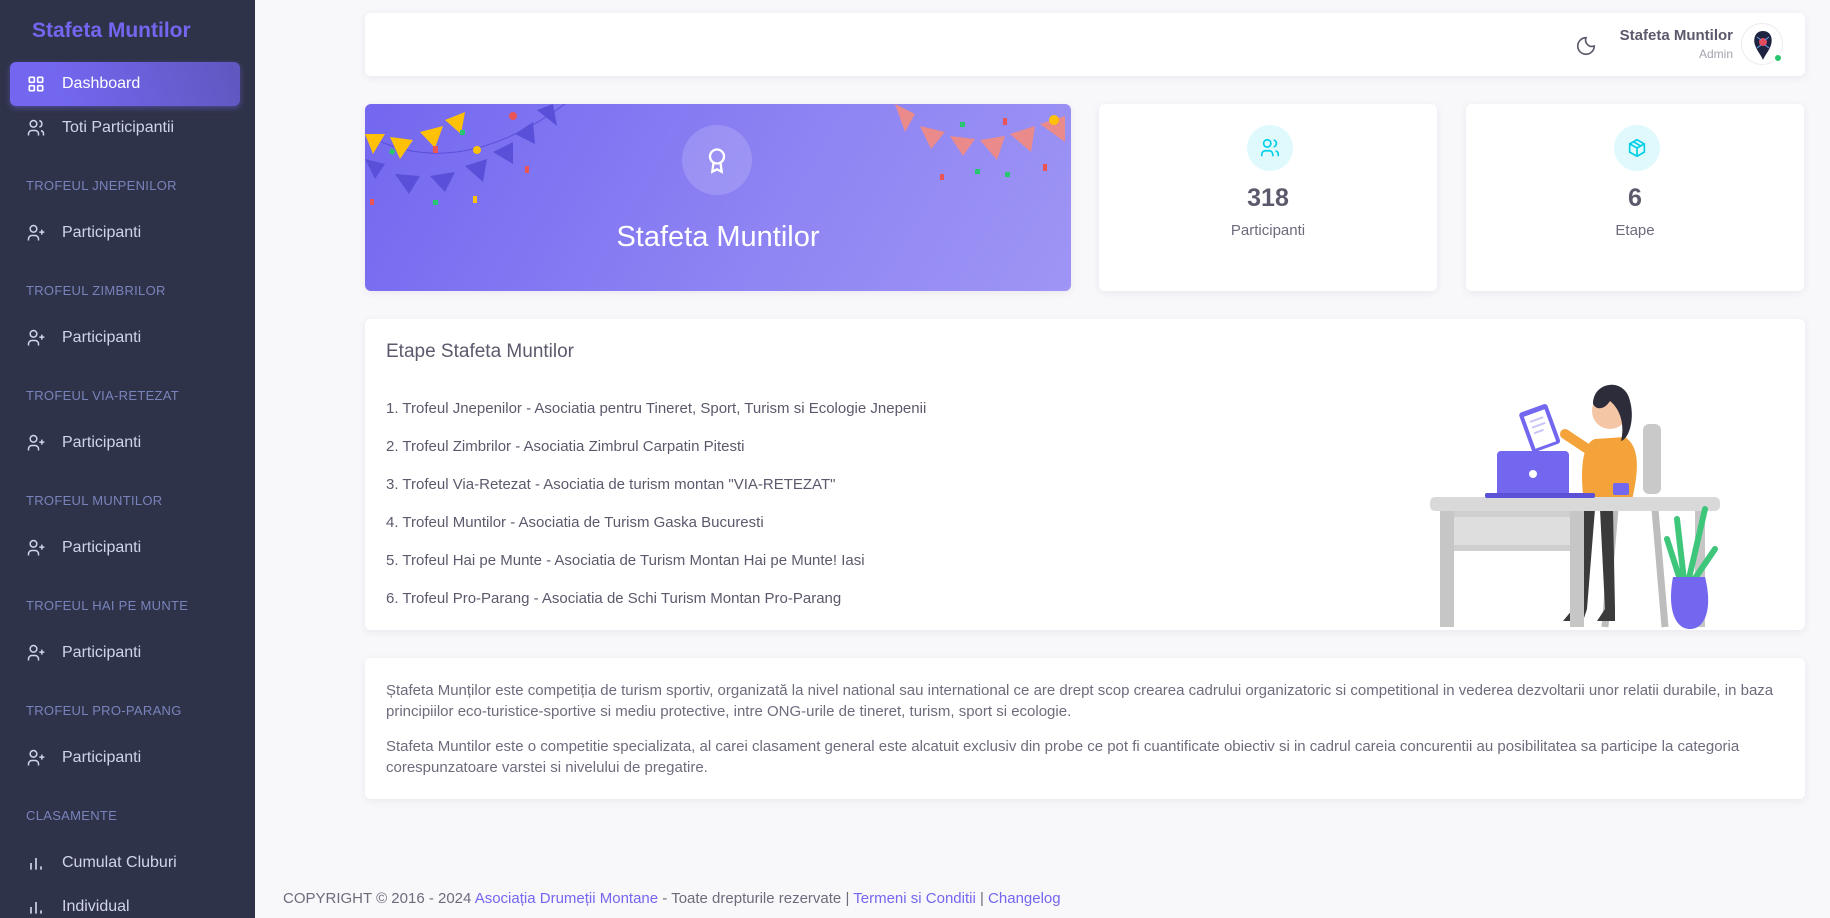 The width and height of the screenshot is (1830, 918). What do you see at coordinates (1024, 898) in the screenshot?
I see `footer-changelog-link: Changelog` at bounding box center [1024, 898].